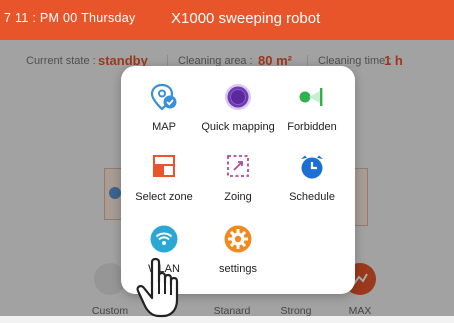 Image resolution: width=454 pixels, height=323 pixels. I want to click on menu-item-schedule: Schedule, so click(312, 180).